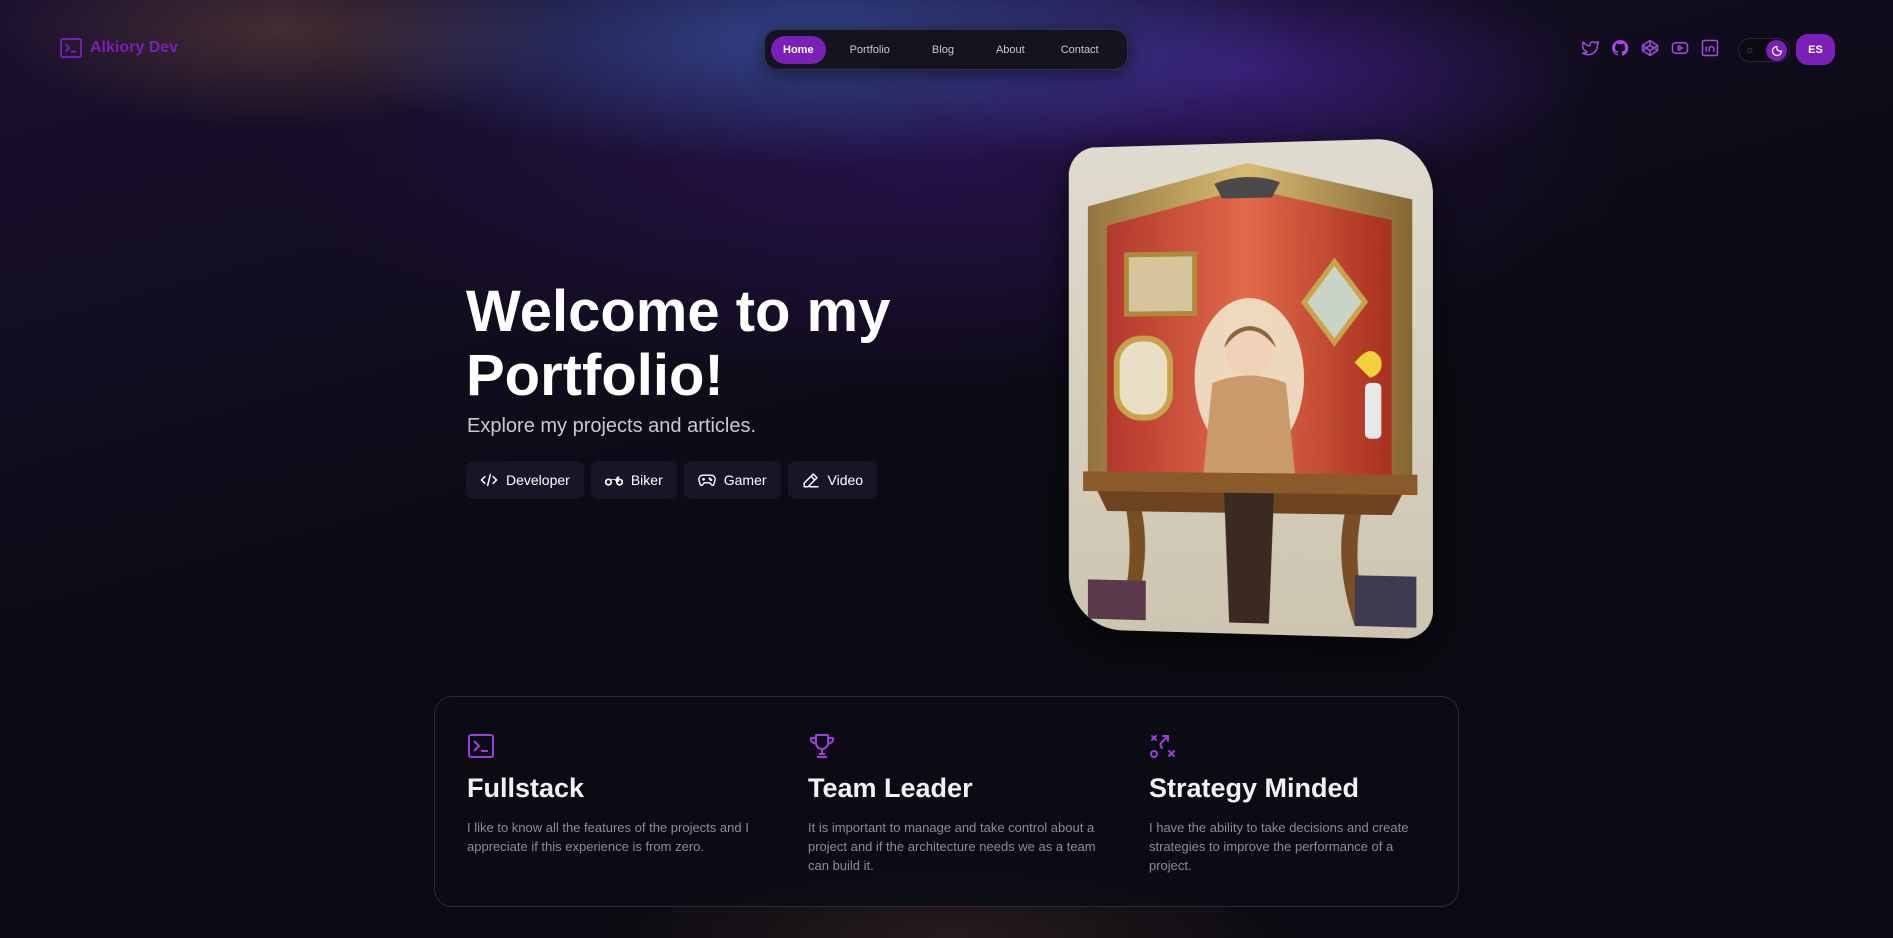 The height and width of the screenshot is (938, 1893). I want to click on github-icon, so click(1620, 48).